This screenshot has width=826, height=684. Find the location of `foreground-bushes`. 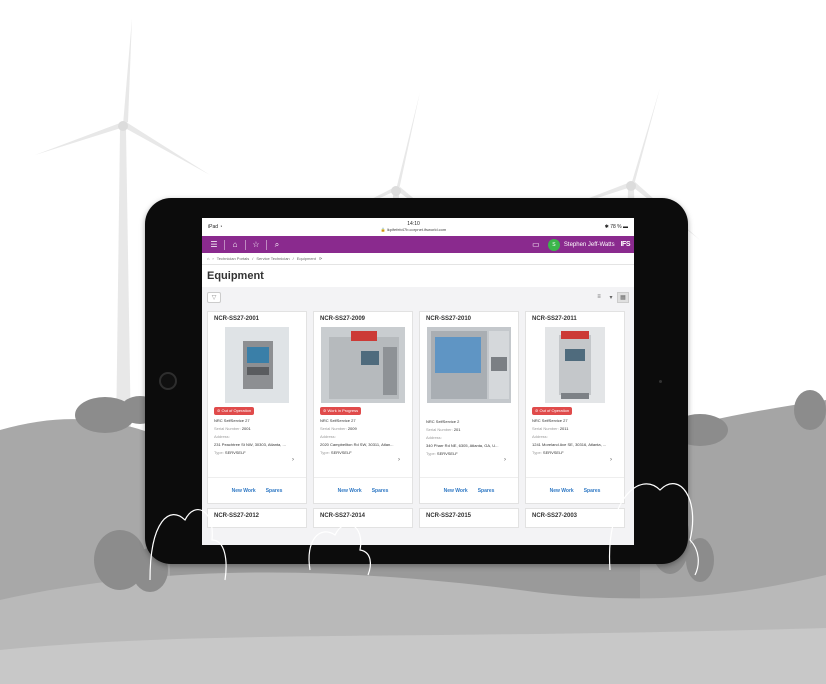

foreground-bushes is located at coordinates (424, 532).